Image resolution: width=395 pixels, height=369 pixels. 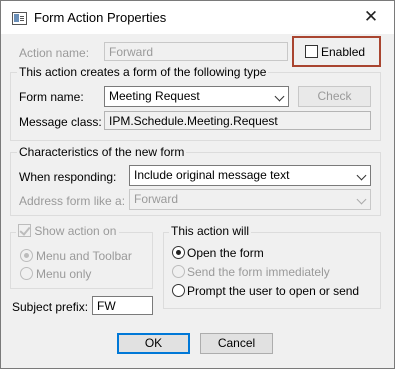 I want to click on window-title: Form Action Properties, so click(x=100, y=17).